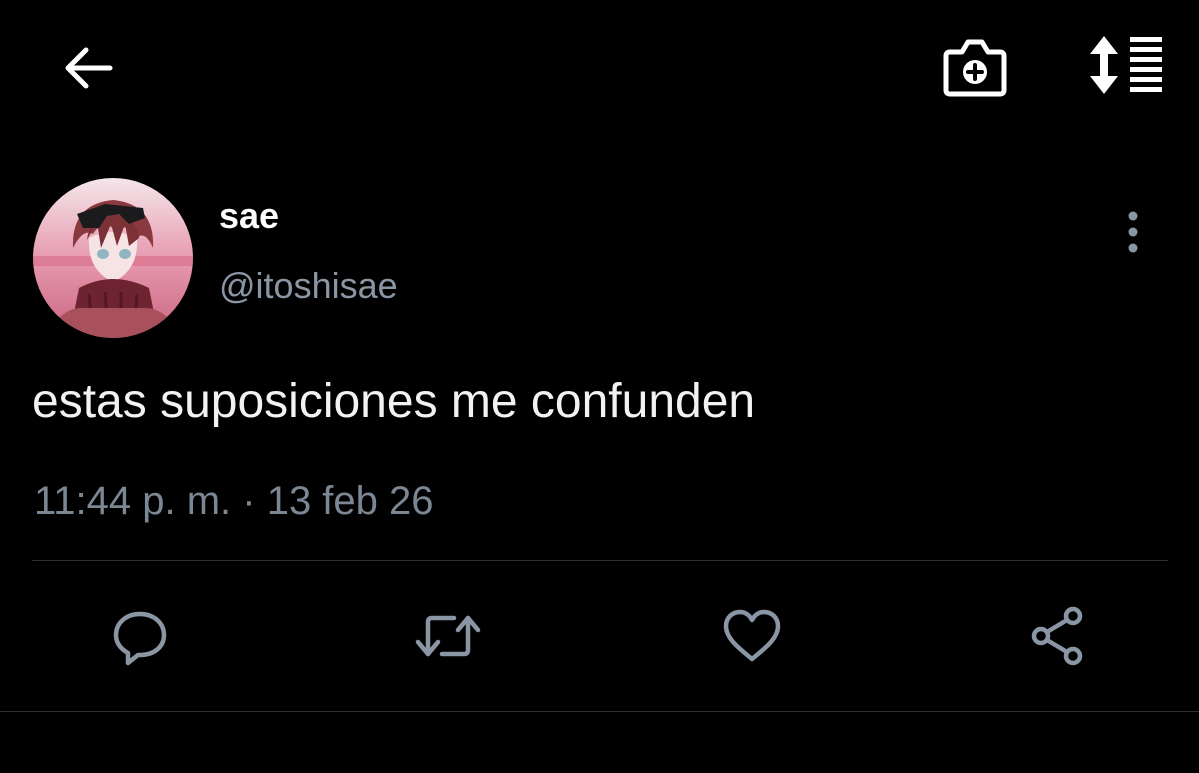 The height and width of the screenshot is (773, 1199). Describe the element at coordinates (599, 635) in the screenshot. I see `action-bar` at that location.